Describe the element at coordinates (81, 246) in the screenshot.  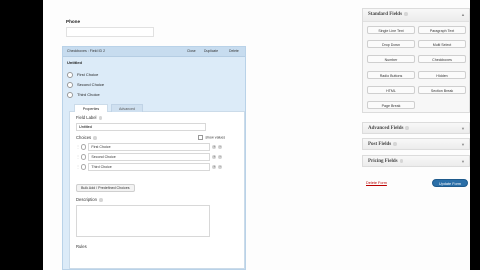
I see `rules-heading: Rules` at that location.